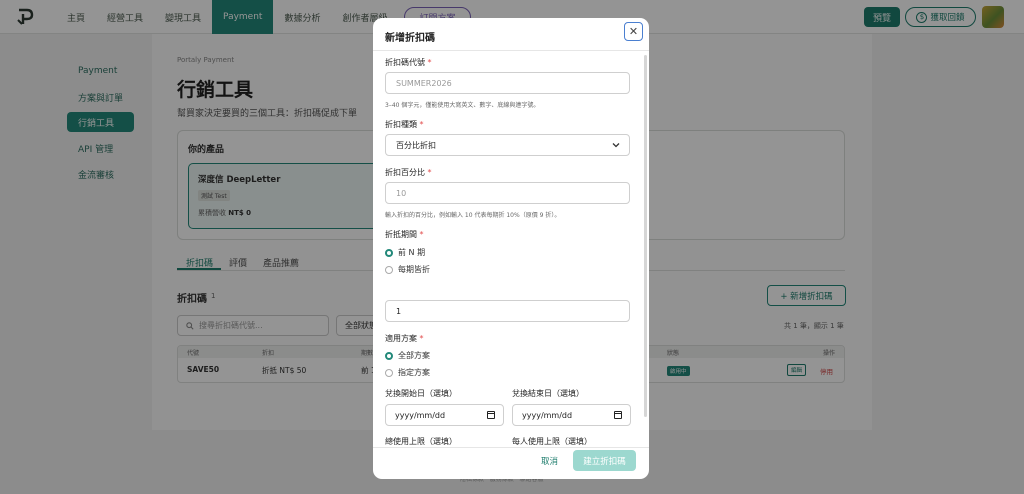  I want to click on period-label: 折抵期間 *, so click(404, 234).